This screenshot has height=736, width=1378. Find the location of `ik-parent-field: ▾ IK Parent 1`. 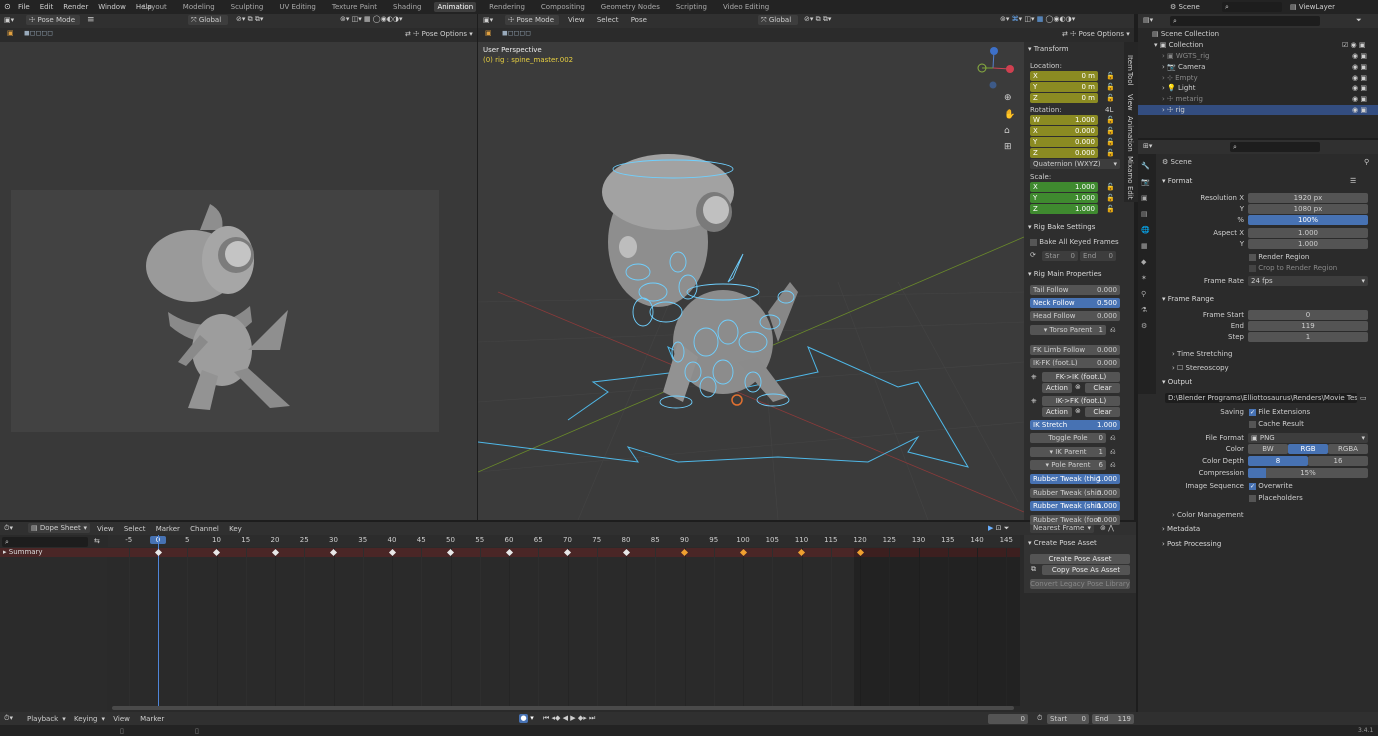

ik-parent-field: ▾ IK Parent 1 is located at coordinates (1068, 452).